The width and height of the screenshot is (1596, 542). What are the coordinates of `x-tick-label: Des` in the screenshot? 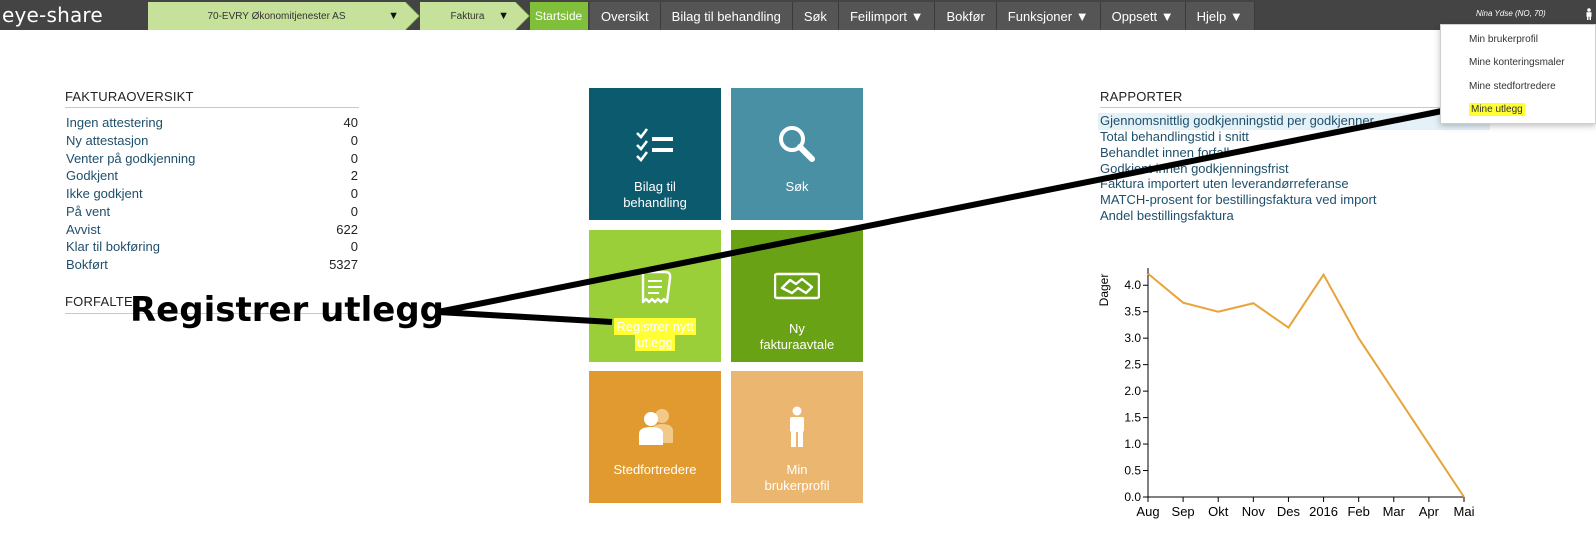 It's located at (1289, 511).